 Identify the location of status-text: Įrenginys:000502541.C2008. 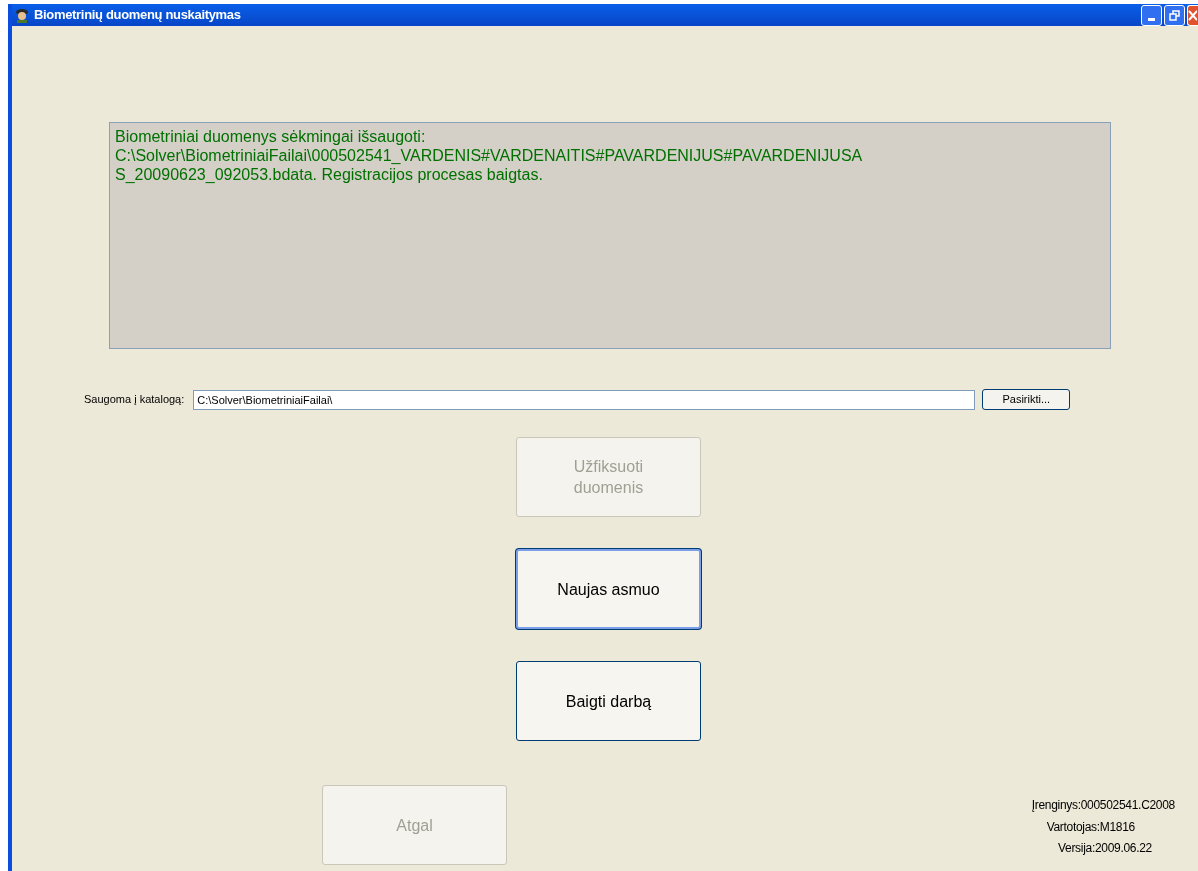
(1103, 805).